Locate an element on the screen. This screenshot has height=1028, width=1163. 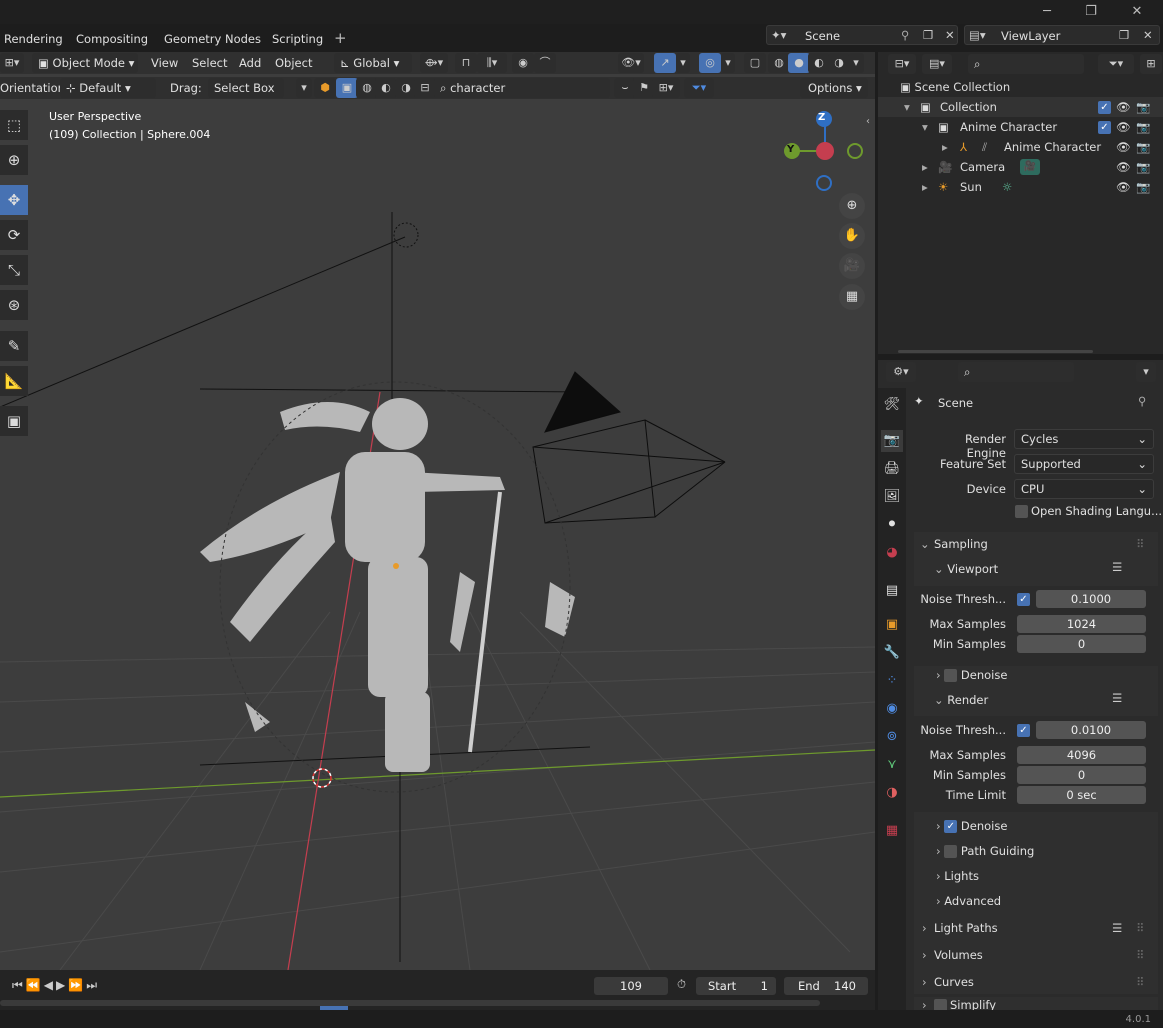
constraints-tab-icon: ⊚ is located at coordinates (892, 737).